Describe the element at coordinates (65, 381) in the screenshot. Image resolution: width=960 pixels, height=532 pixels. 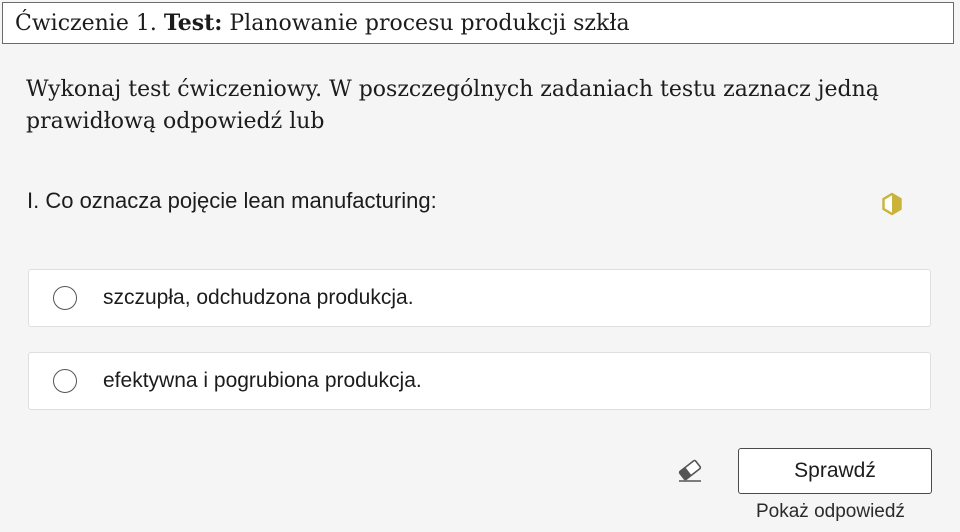
I see `answer-option-2-radio` at that location.